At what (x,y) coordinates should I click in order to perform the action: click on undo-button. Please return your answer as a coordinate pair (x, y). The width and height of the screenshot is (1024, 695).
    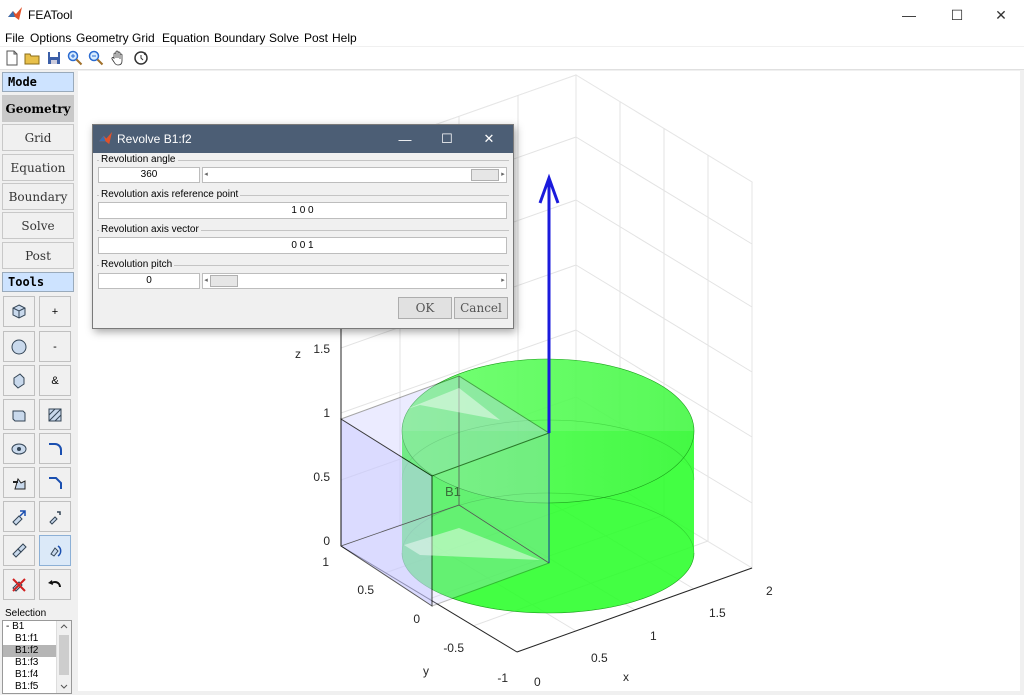
    Looking at the image, I should click on (55, 584).